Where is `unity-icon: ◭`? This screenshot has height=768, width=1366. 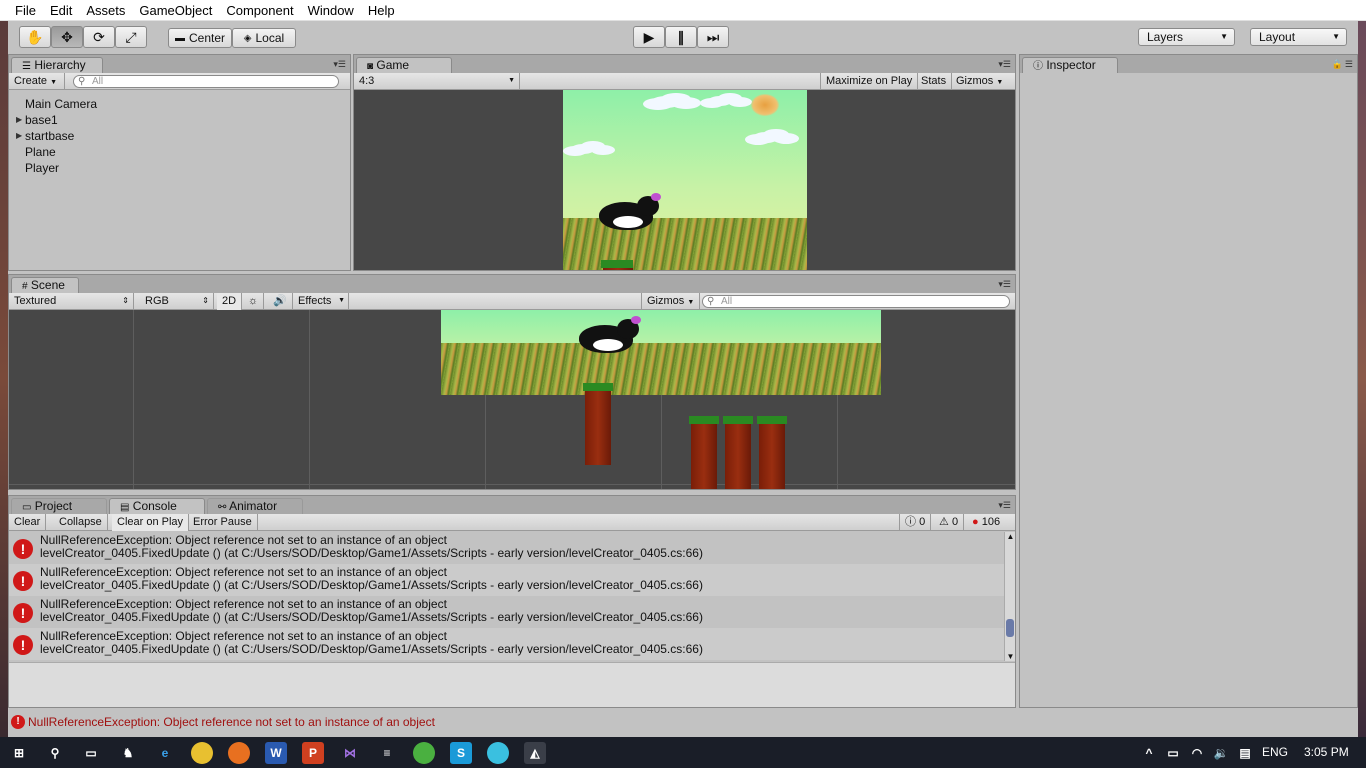
unity-icon: ◭ is located at coordinates (535, 753).